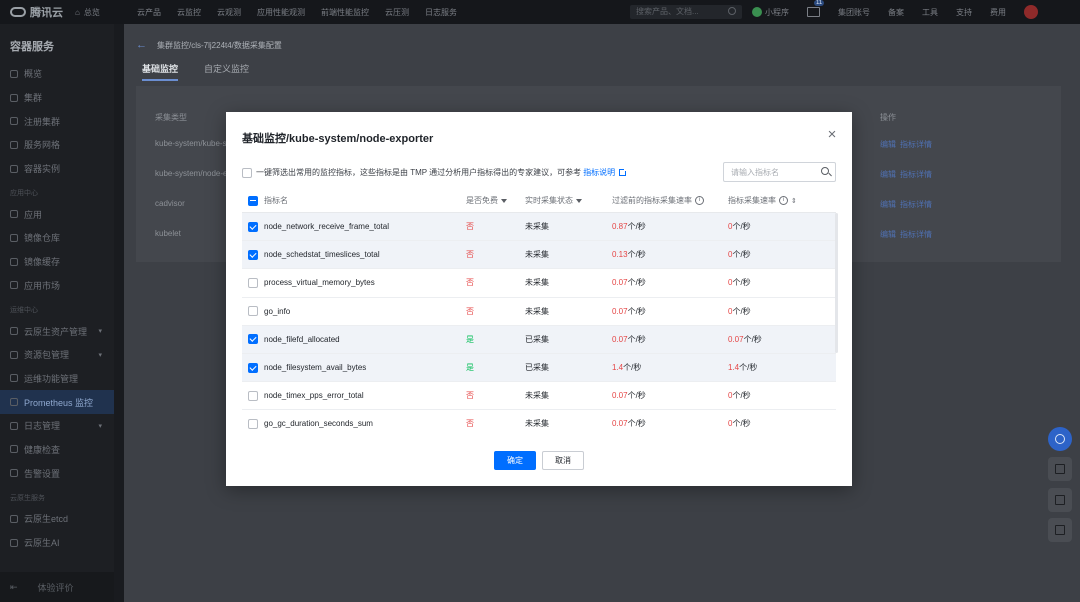 The image size is (1080, 602). What do you see at coordinates (57, 286) in the screenshot?
I see `sidebar-item-market: 应用市场` at bounding box center [57, 286].